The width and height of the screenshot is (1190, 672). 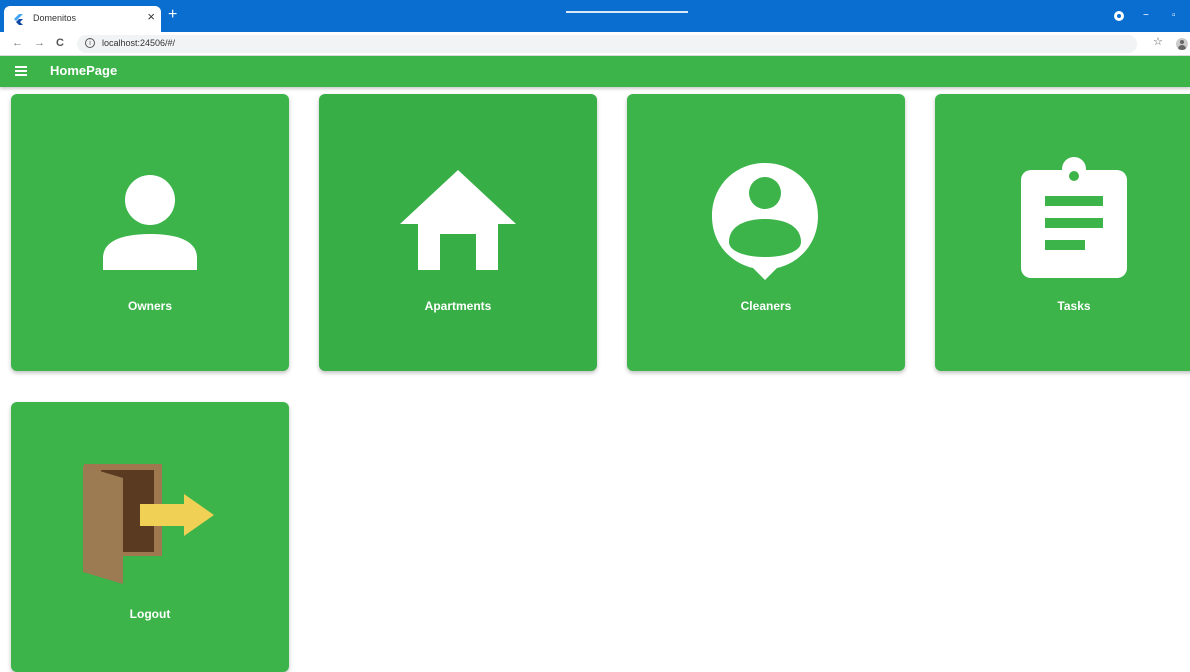 I want to click on new-tab-button: +, so click(x=172, y=15).